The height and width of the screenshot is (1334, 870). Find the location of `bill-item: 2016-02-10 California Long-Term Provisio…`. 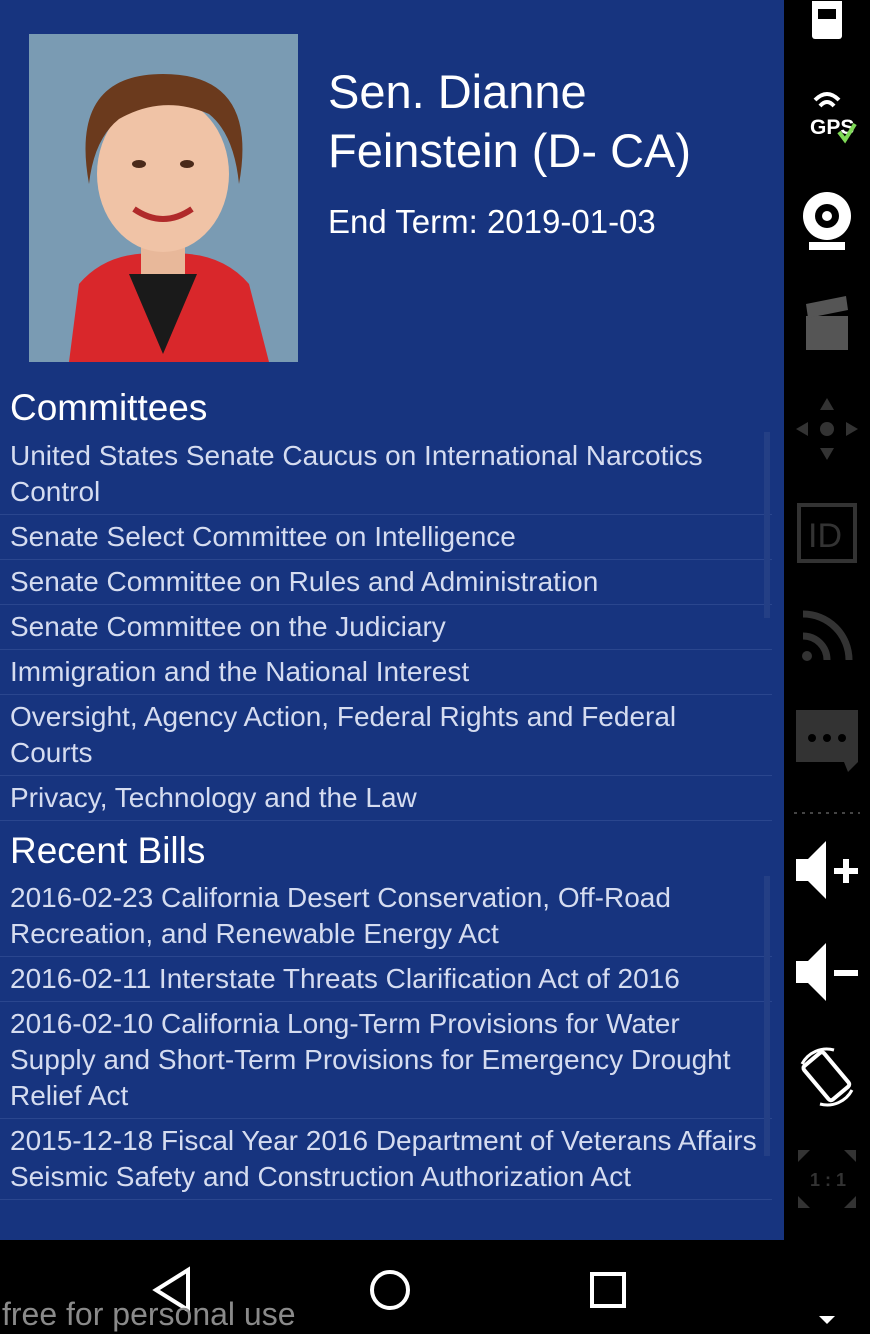

bill-item: 2016-02-10 California Long-Term Provisio… is located at coordinates (386, 1060).